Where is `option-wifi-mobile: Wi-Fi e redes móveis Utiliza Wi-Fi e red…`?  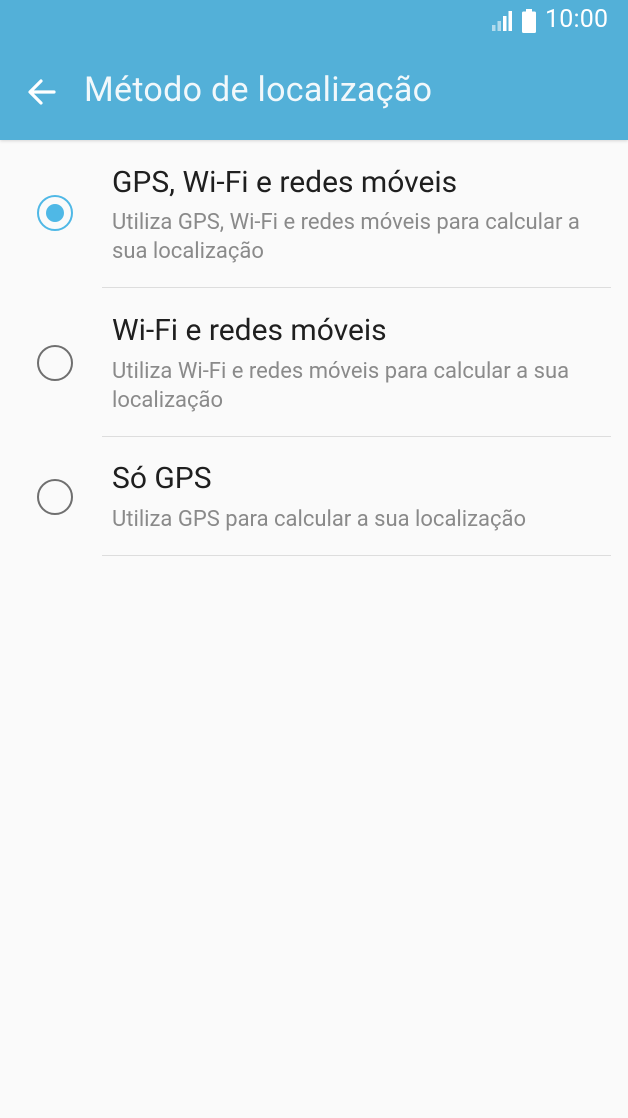
option-wifi-mobile: Wi-Fi e redes móveis Utiliza Wi-Fi e red… is located at coordinates (314, 362).